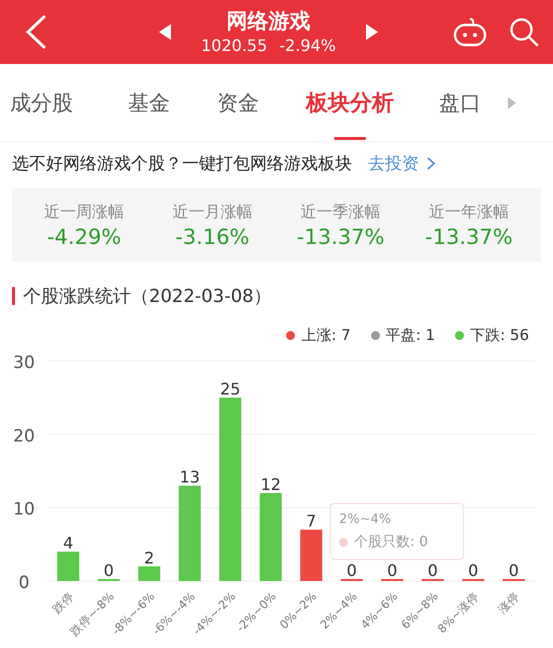 Image resolution: width=553 pixels, height=648 pixels. Describe the element at coordinates (157, 103) in the screenshot. I see `tab: 基金` at that location.